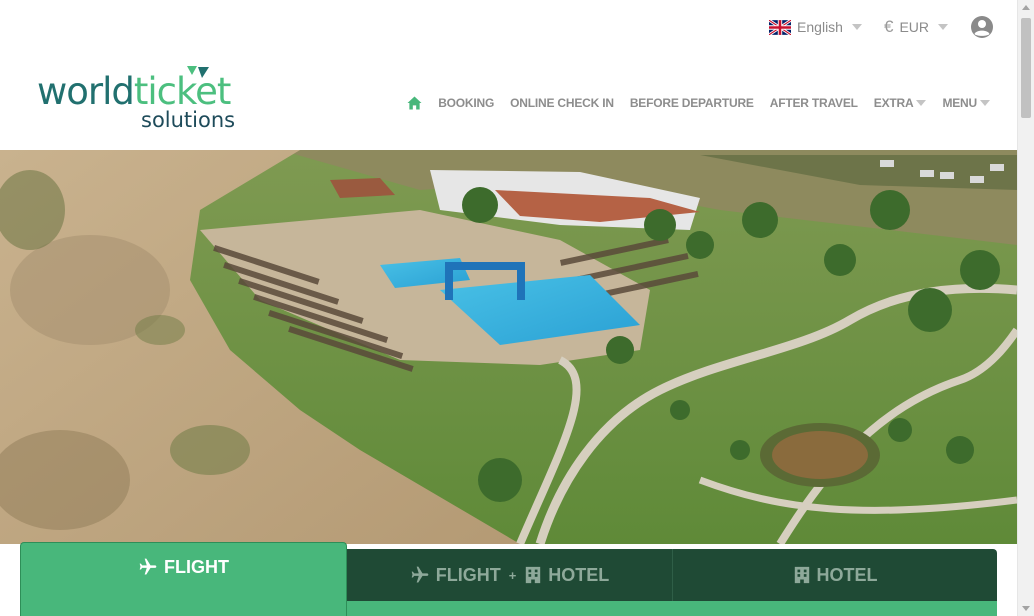  I want to click on nav-menu: MENU, so click(966, 103).